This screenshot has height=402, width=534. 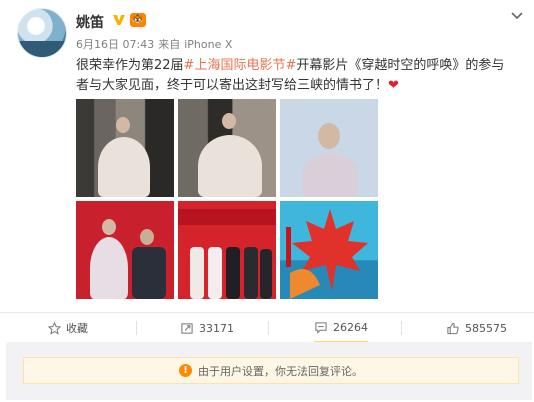 What do you see at coordinates (453, 328) in the screenshot?
I see `thumbs-up-icon` at bounding box center [453, 328].